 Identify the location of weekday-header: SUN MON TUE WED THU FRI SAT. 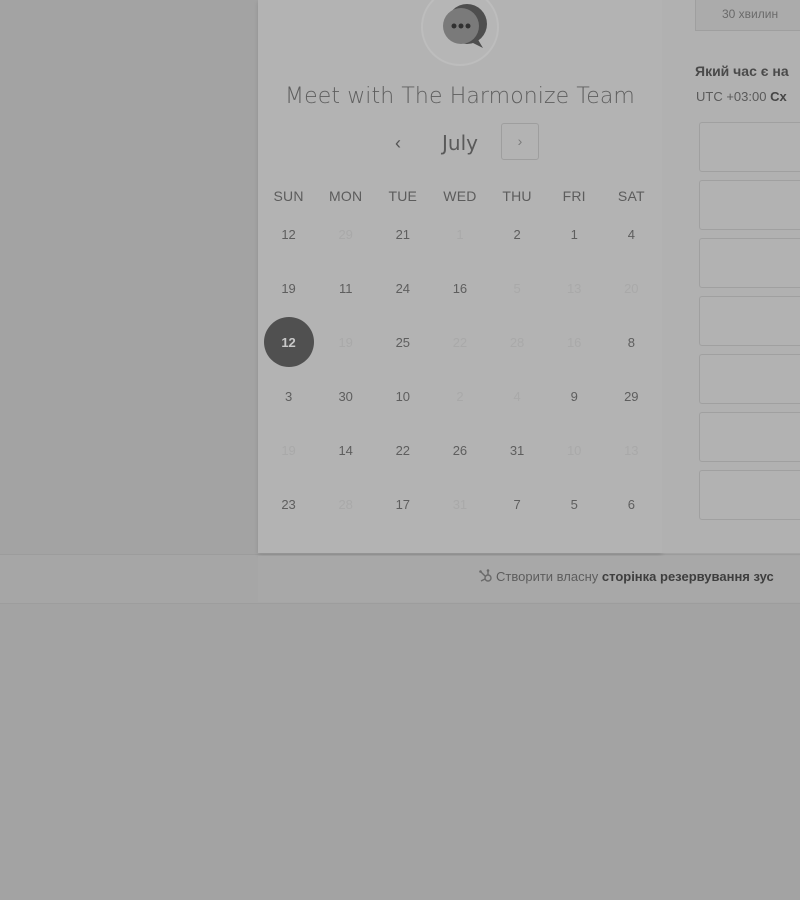
(460, 196).